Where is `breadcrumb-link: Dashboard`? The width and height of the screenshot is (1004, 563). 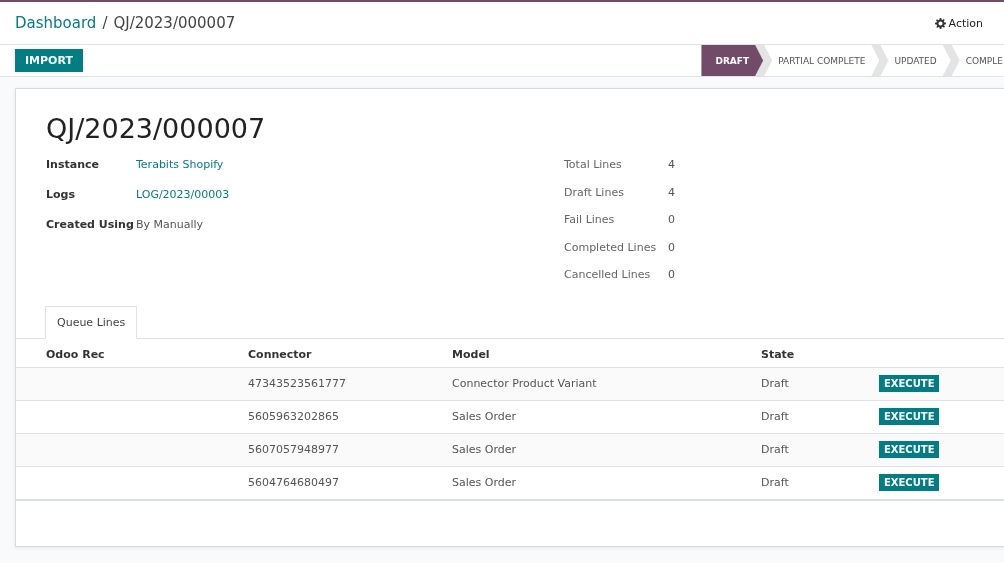
breadcrumb-link: Dashboard is located at coordinates (56, 23).